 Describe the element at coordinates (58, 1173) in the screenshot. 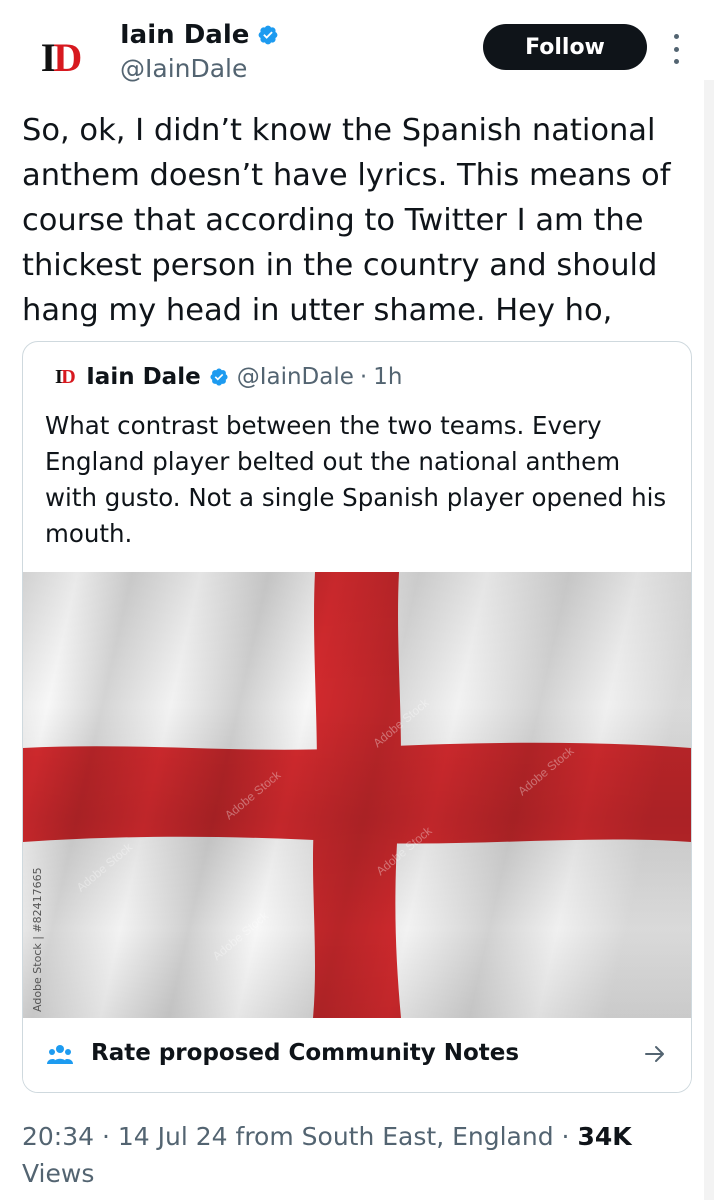

I see `views-label: Views` at that location.